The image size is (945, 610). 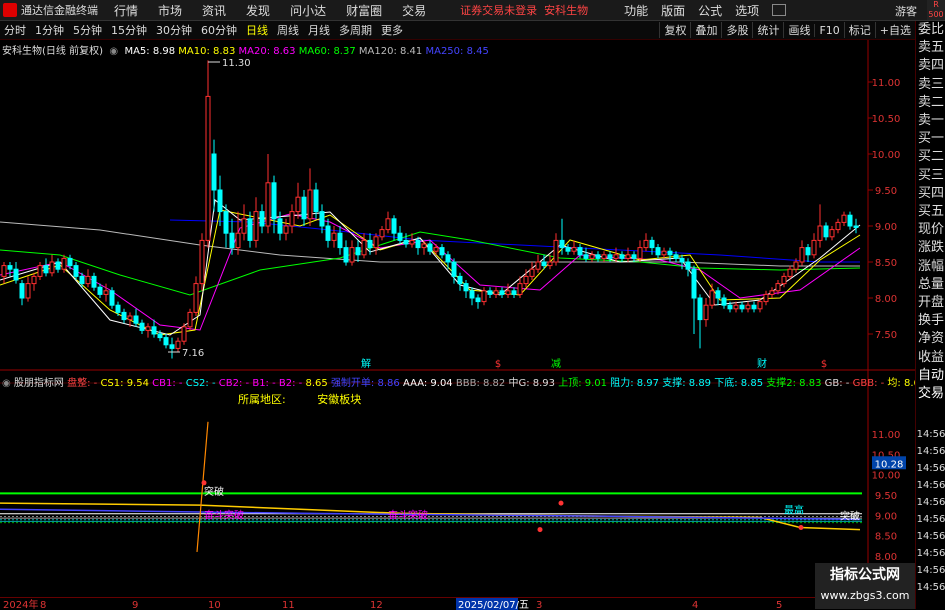 I want to click on side-tab: 收益, so click(x=930, y=358).